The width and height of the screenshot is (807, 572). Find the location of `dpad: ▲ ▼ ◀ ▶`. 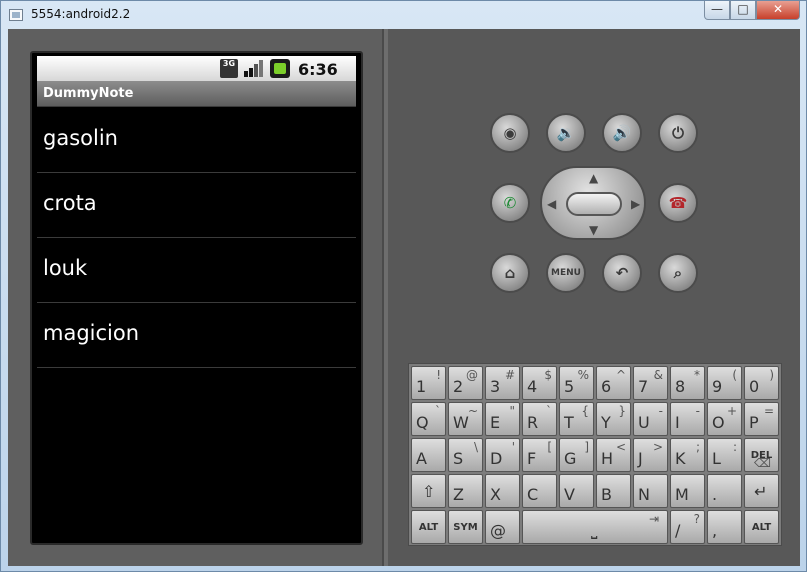

dpad: ▲ ▼ ◀ ▶ is located at coordinates (593, 203).